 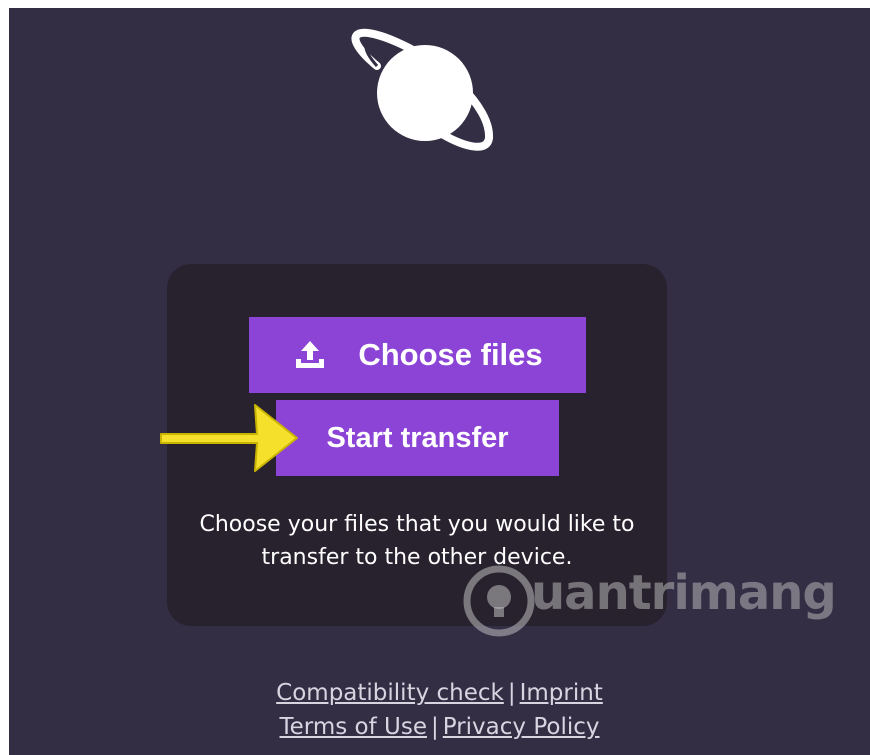 I want to click on arrow-right-icon, so click(x=229, y=438).